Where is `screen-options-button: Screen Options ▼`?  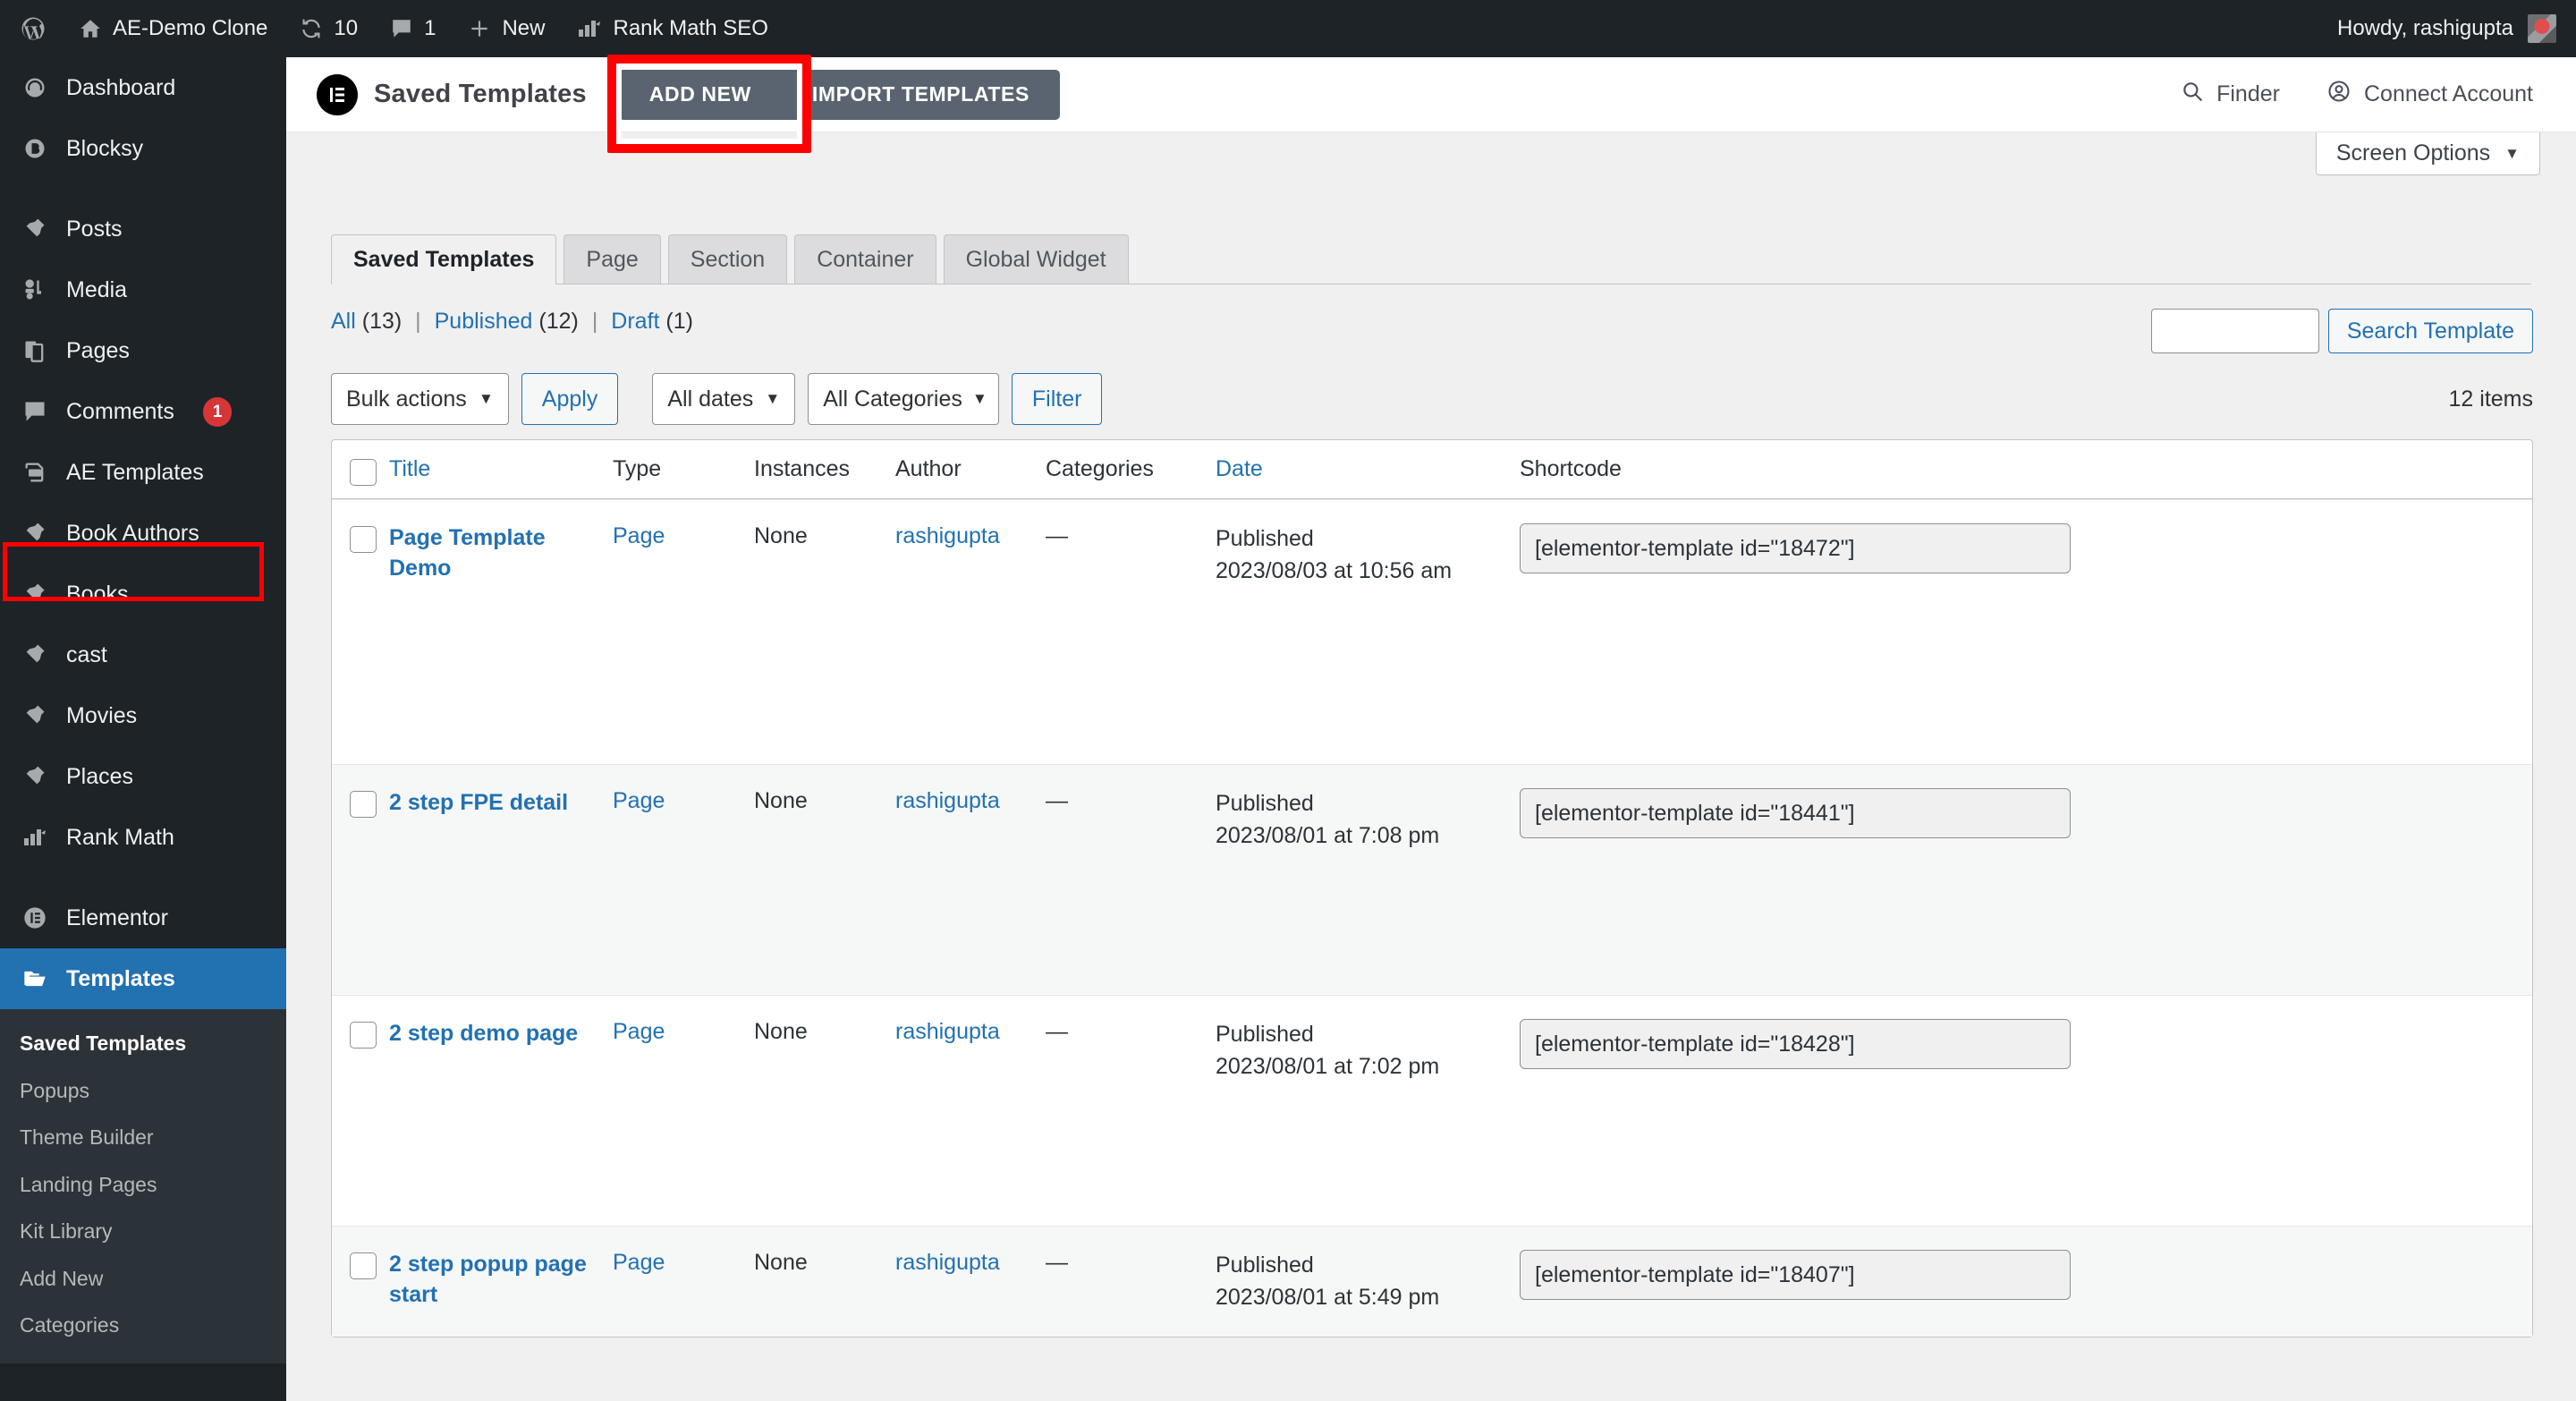
screen-options-button: Screen Options ▼ is located at coordinates (2427, 153).